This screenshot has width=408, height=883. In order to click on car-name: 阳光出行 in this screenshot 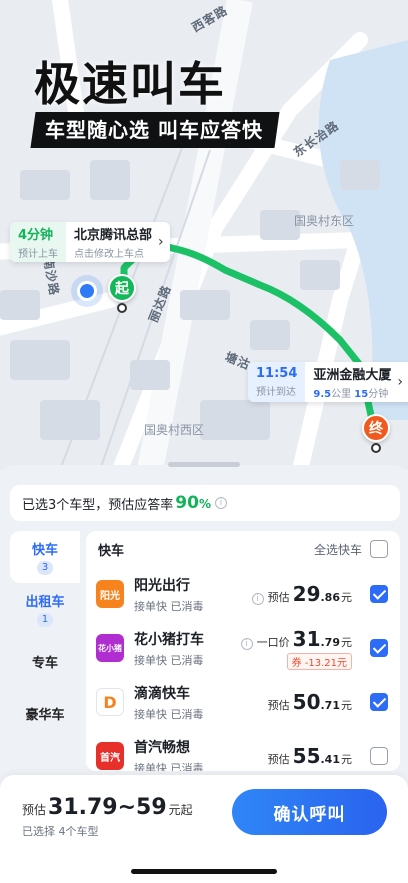, I will do `click(162, 585)`.